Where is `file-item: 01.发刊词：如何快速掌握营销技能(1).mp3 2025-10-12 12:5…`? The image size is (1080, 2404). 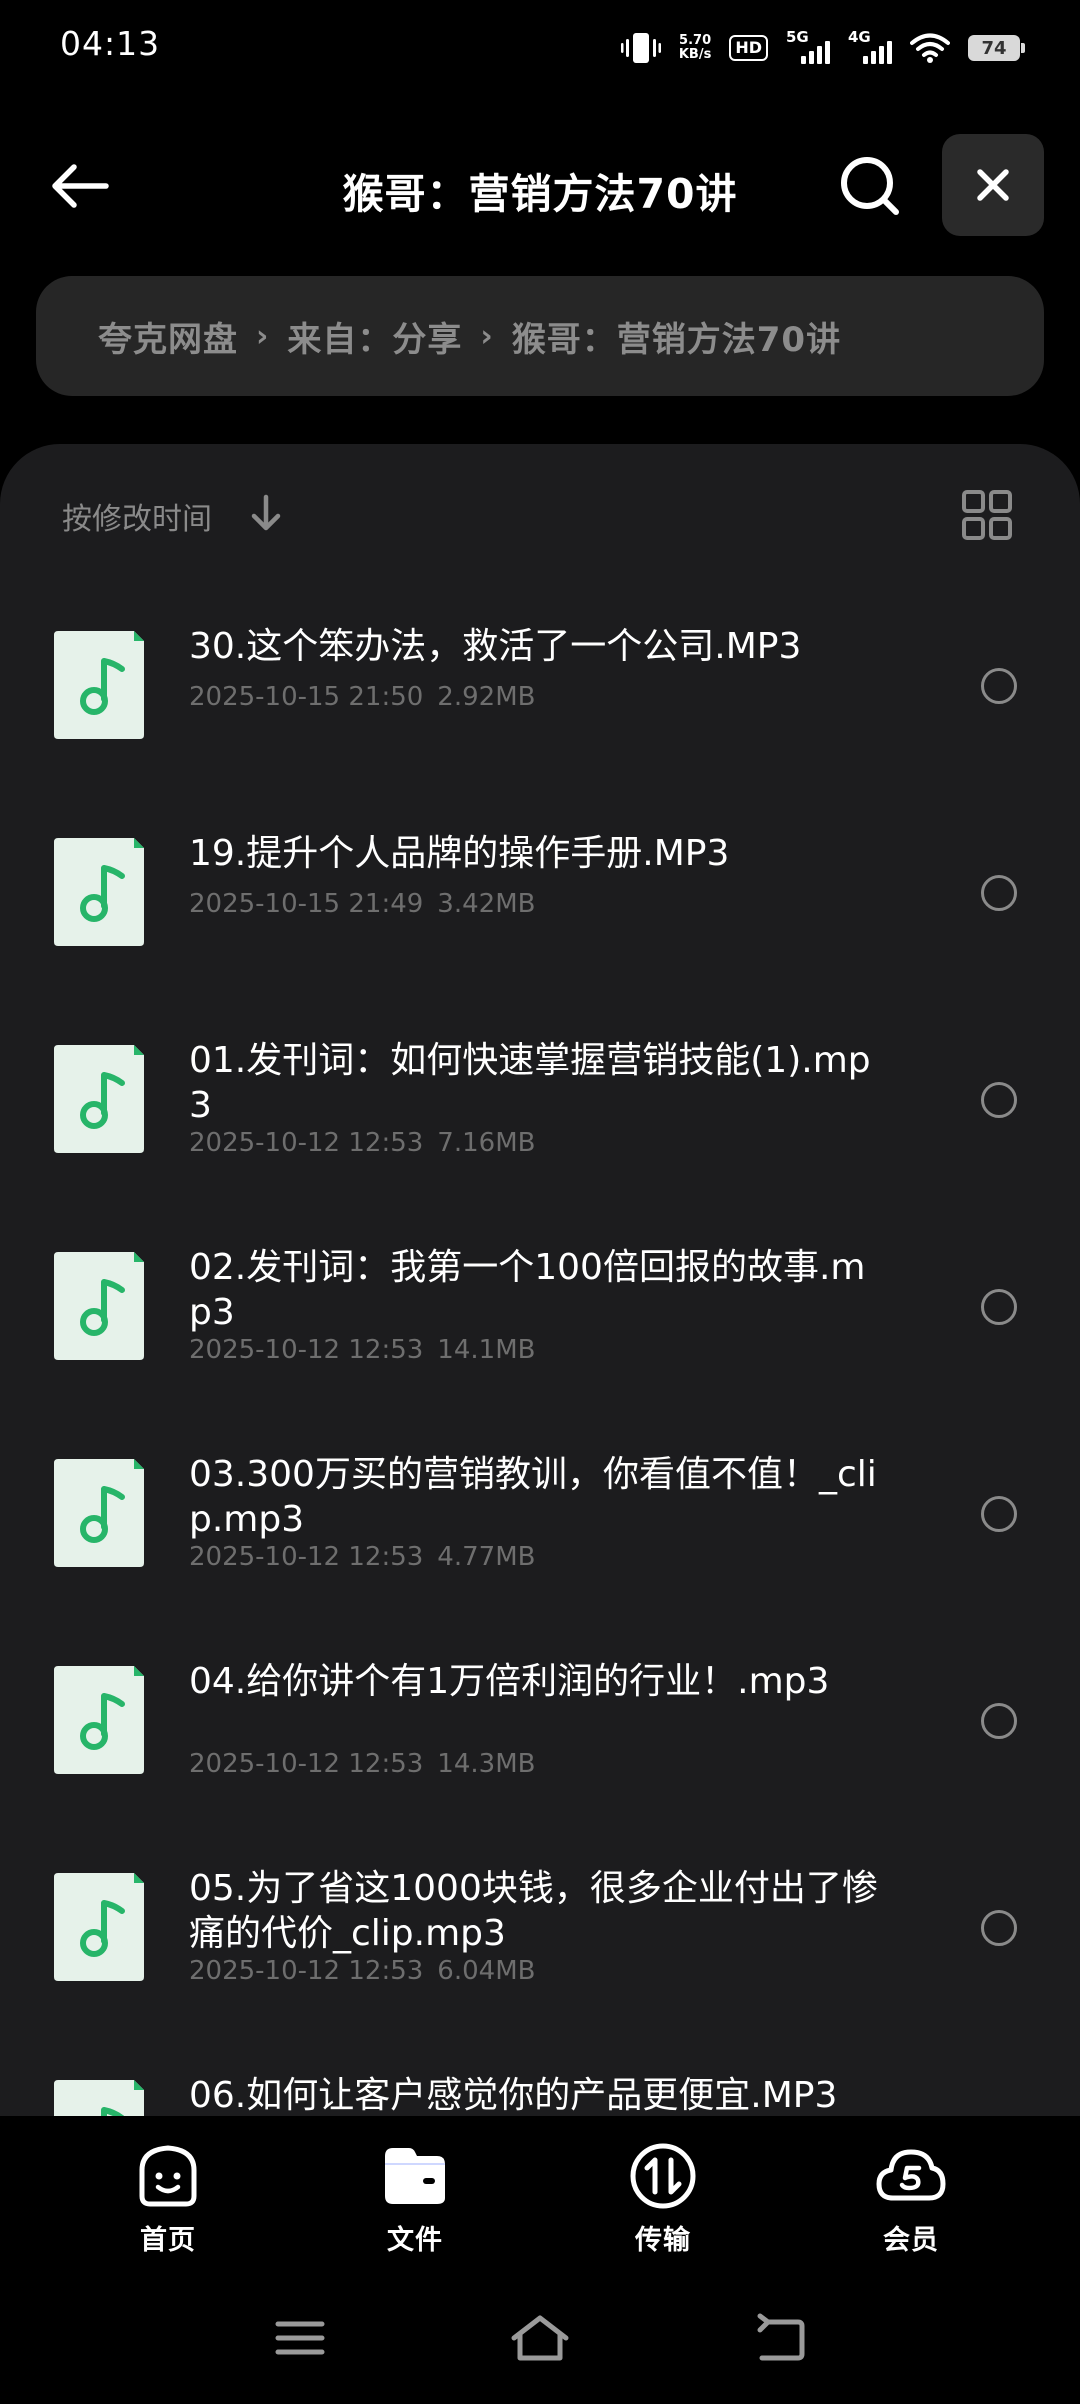
file-item: 01.发刊词：如何快速掌握营销技能(1).mp3 2025-10-12 12:5… is located at coordinates (540, 1101).